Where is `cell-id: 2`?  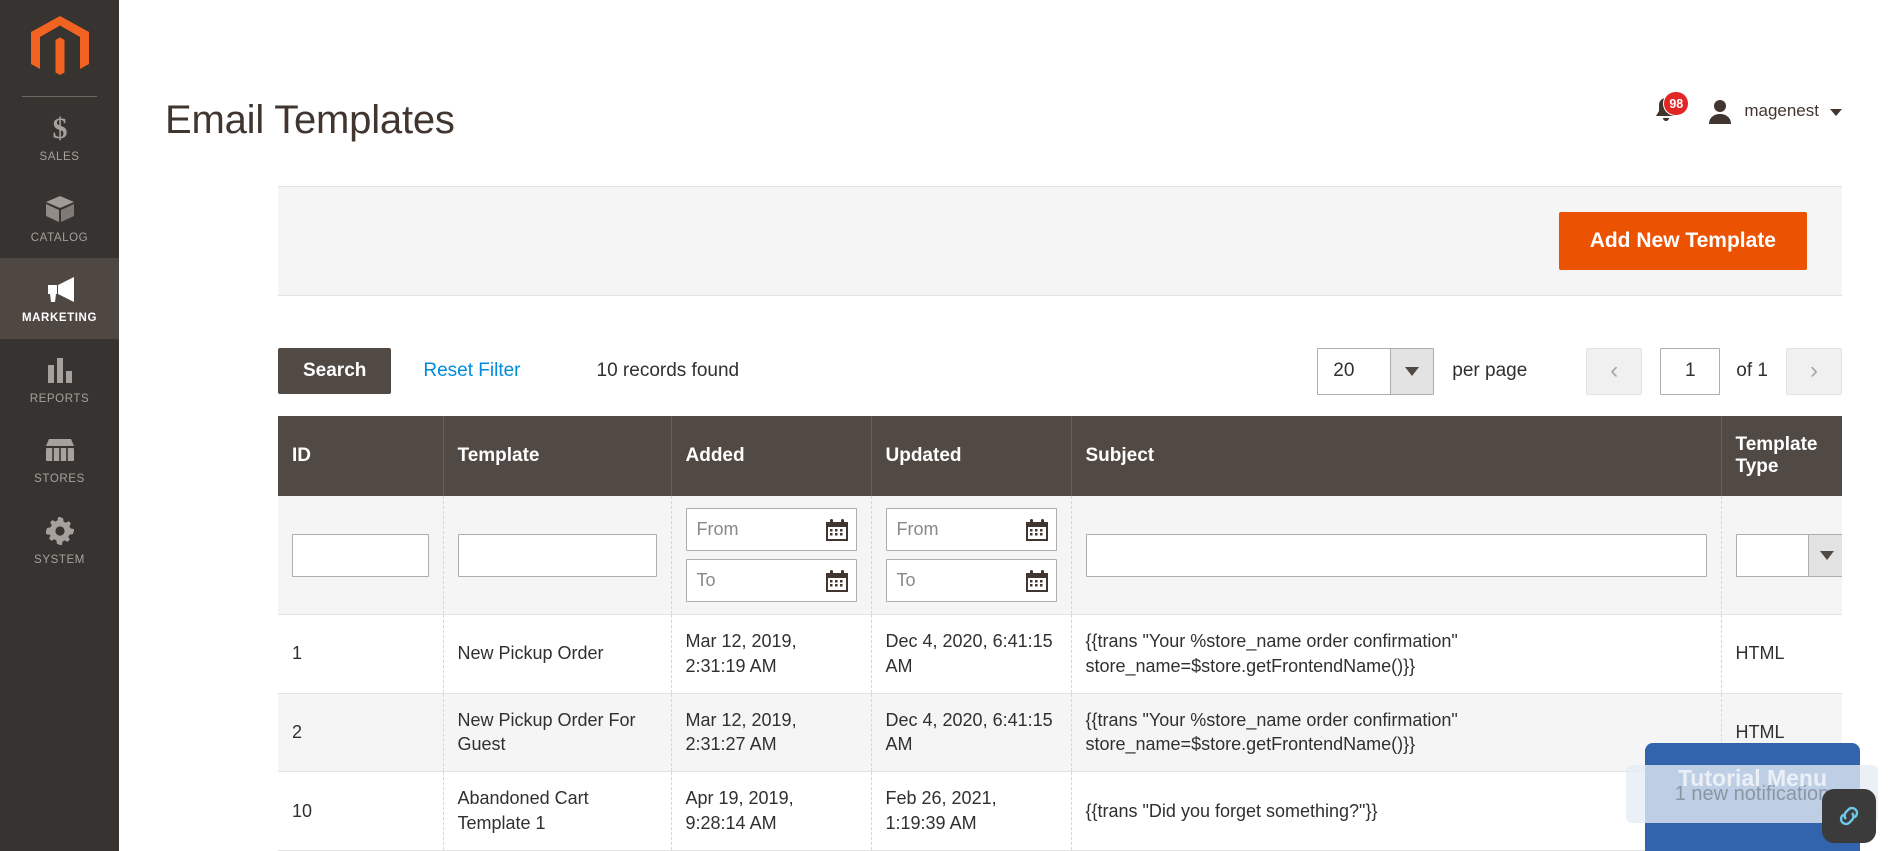
cell-id: 2 is located at coordinates (361, 733).